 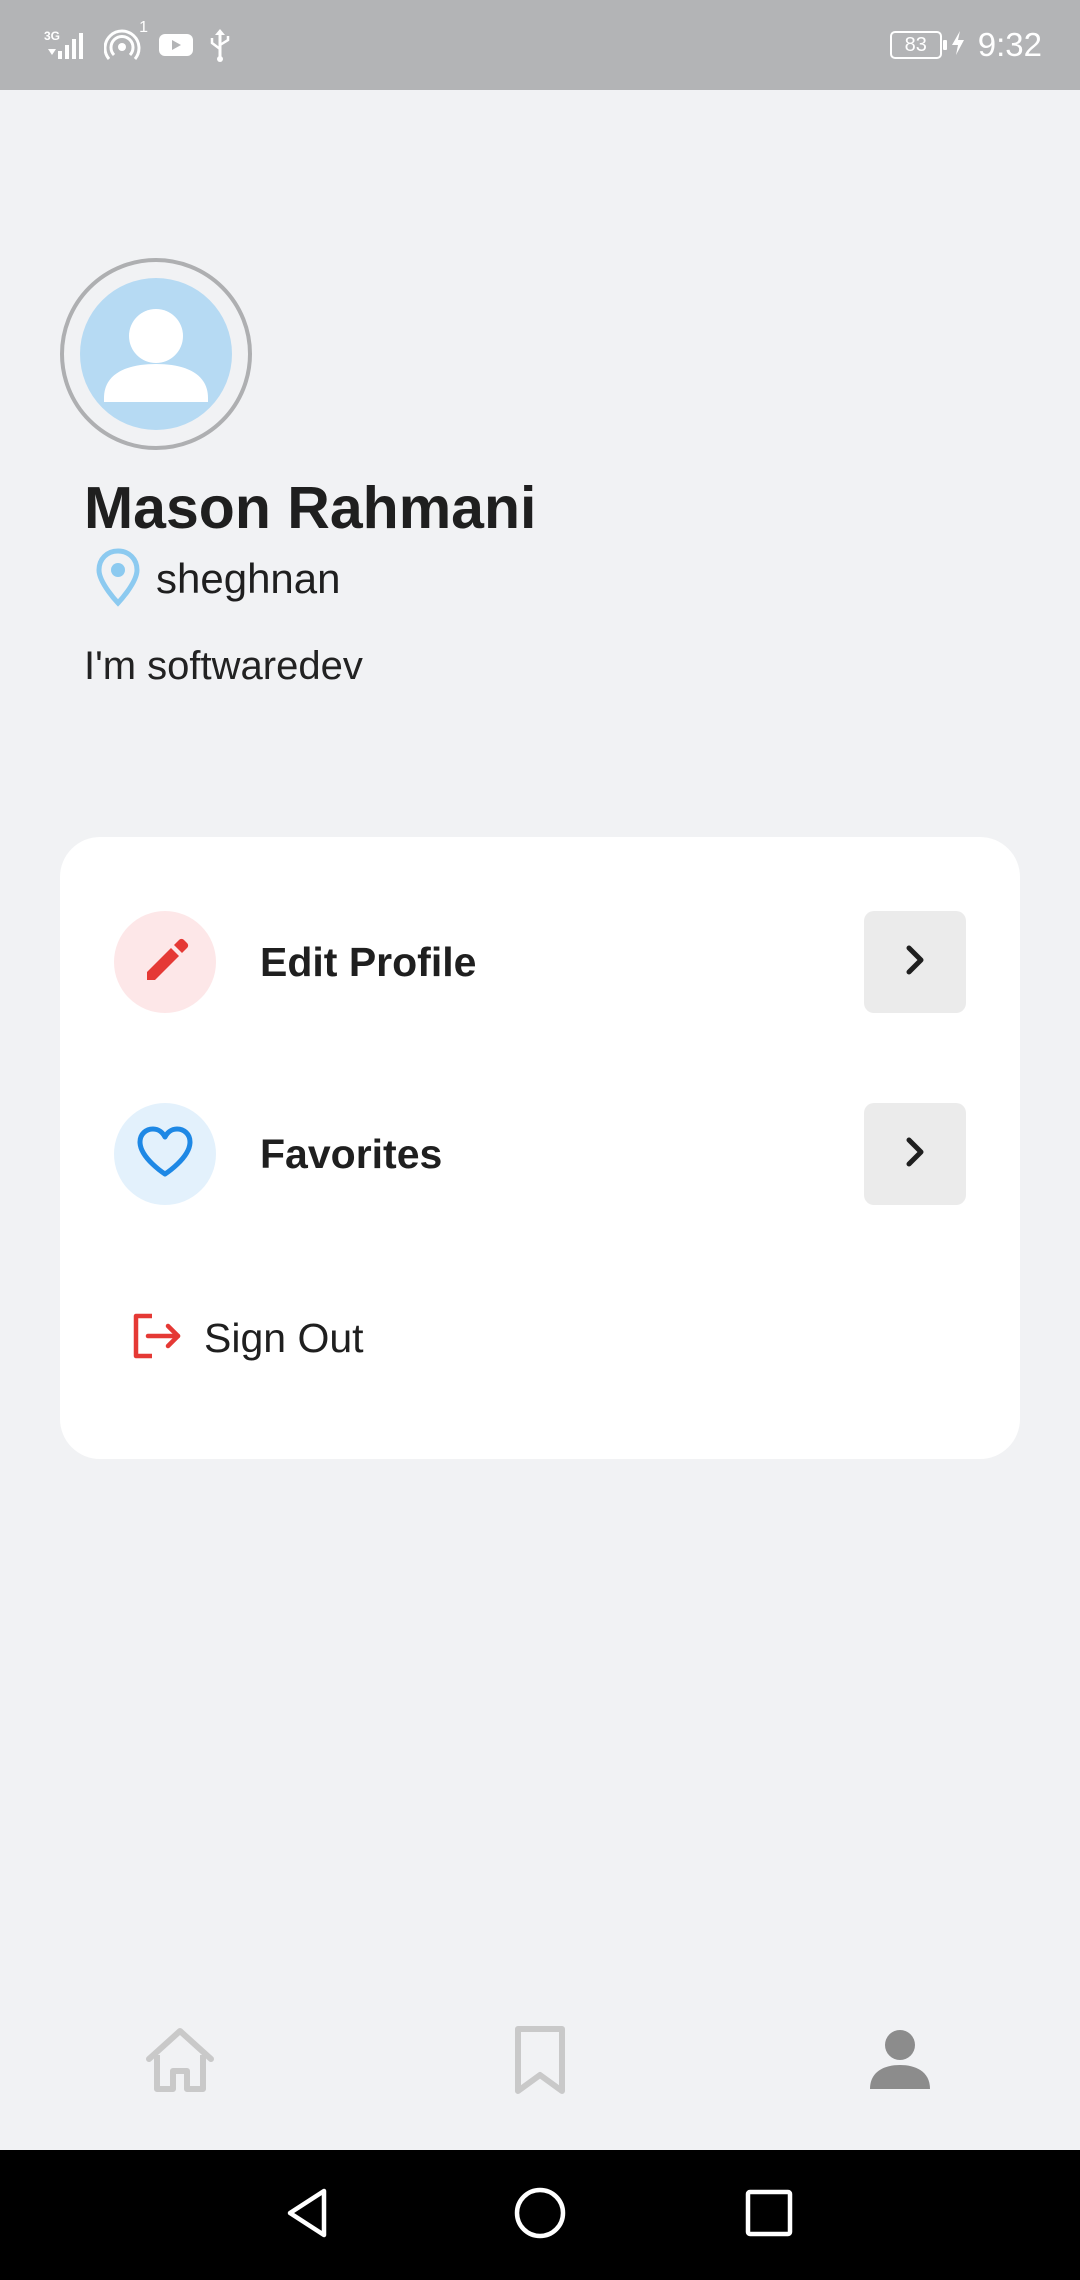 I want to click on edit-profile-chevron-button, so click(x=915, y=962).